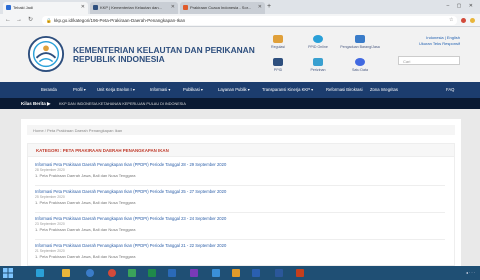  What do you see at coordinates (279, 273) in the screenshot?
I see `word-icon` at bounding box center [279, 273].